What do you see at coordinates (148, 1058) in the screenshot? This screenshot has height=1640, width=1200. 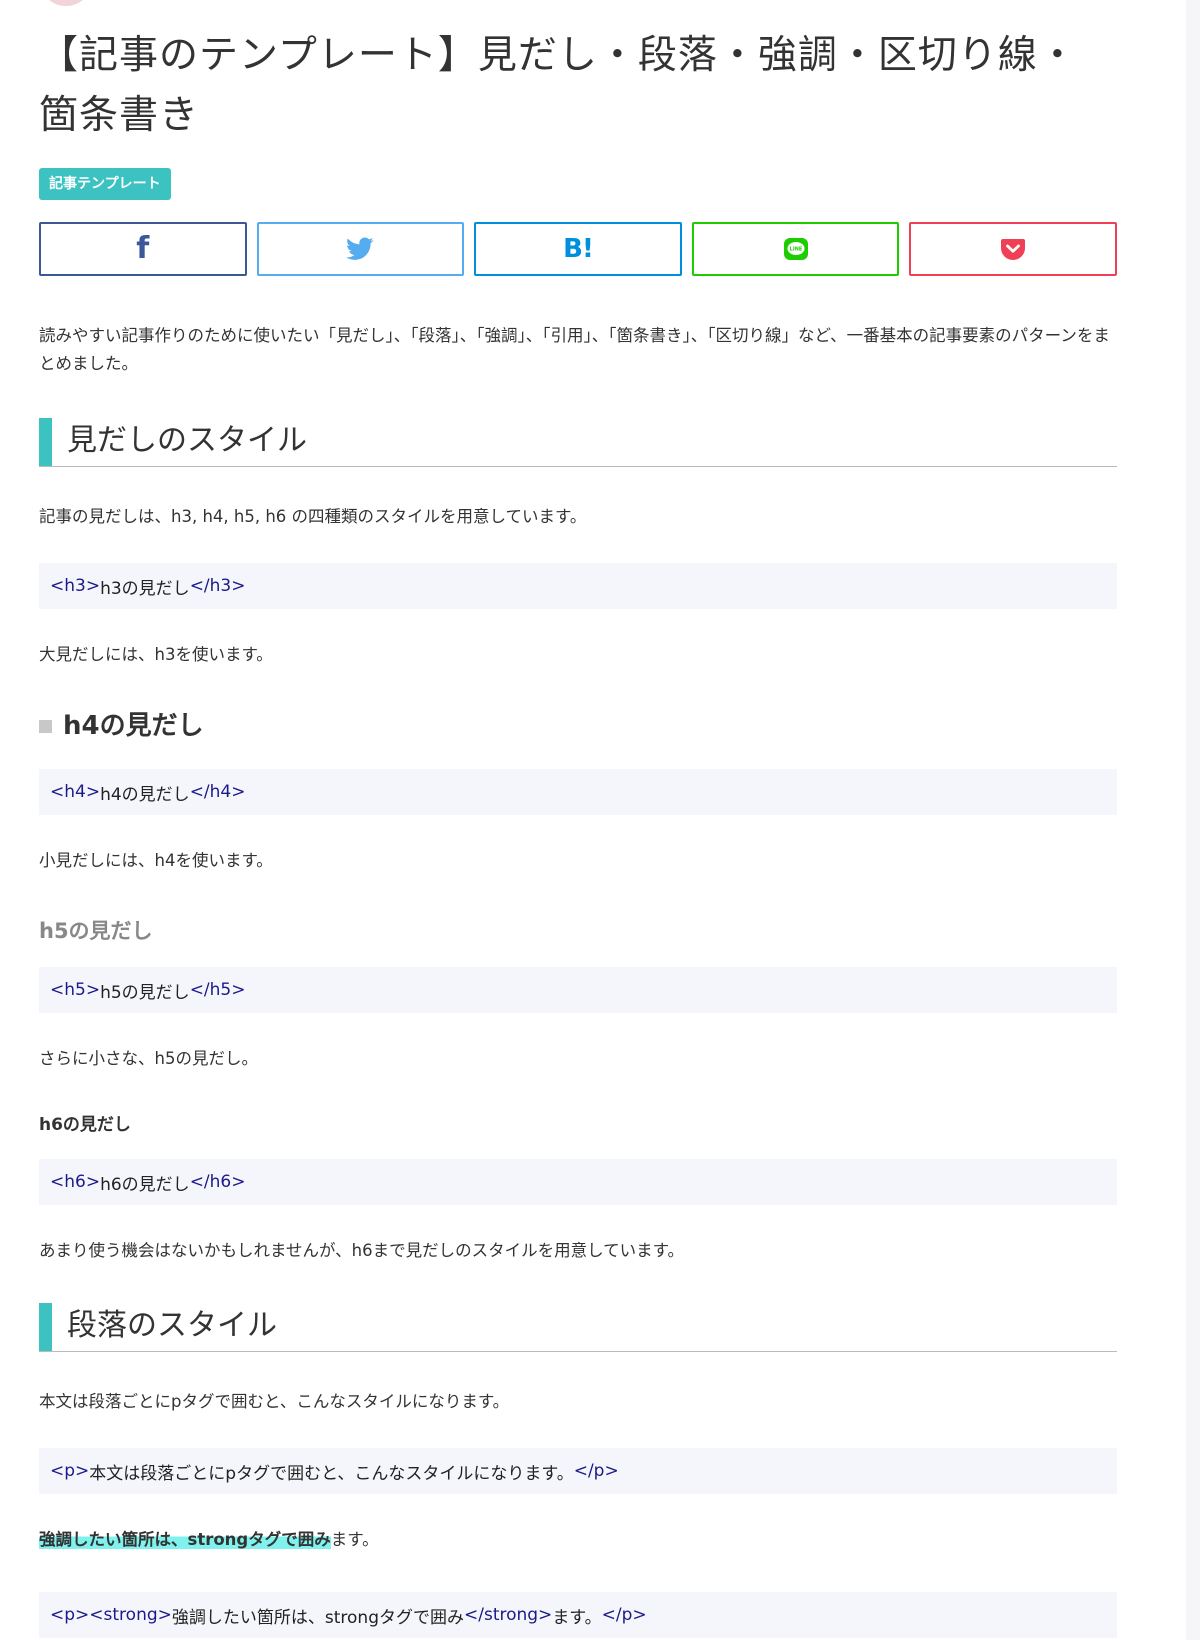 I see `h5-note: さらに小さな、h5の見だし。` at bounding box center [148, 1058].